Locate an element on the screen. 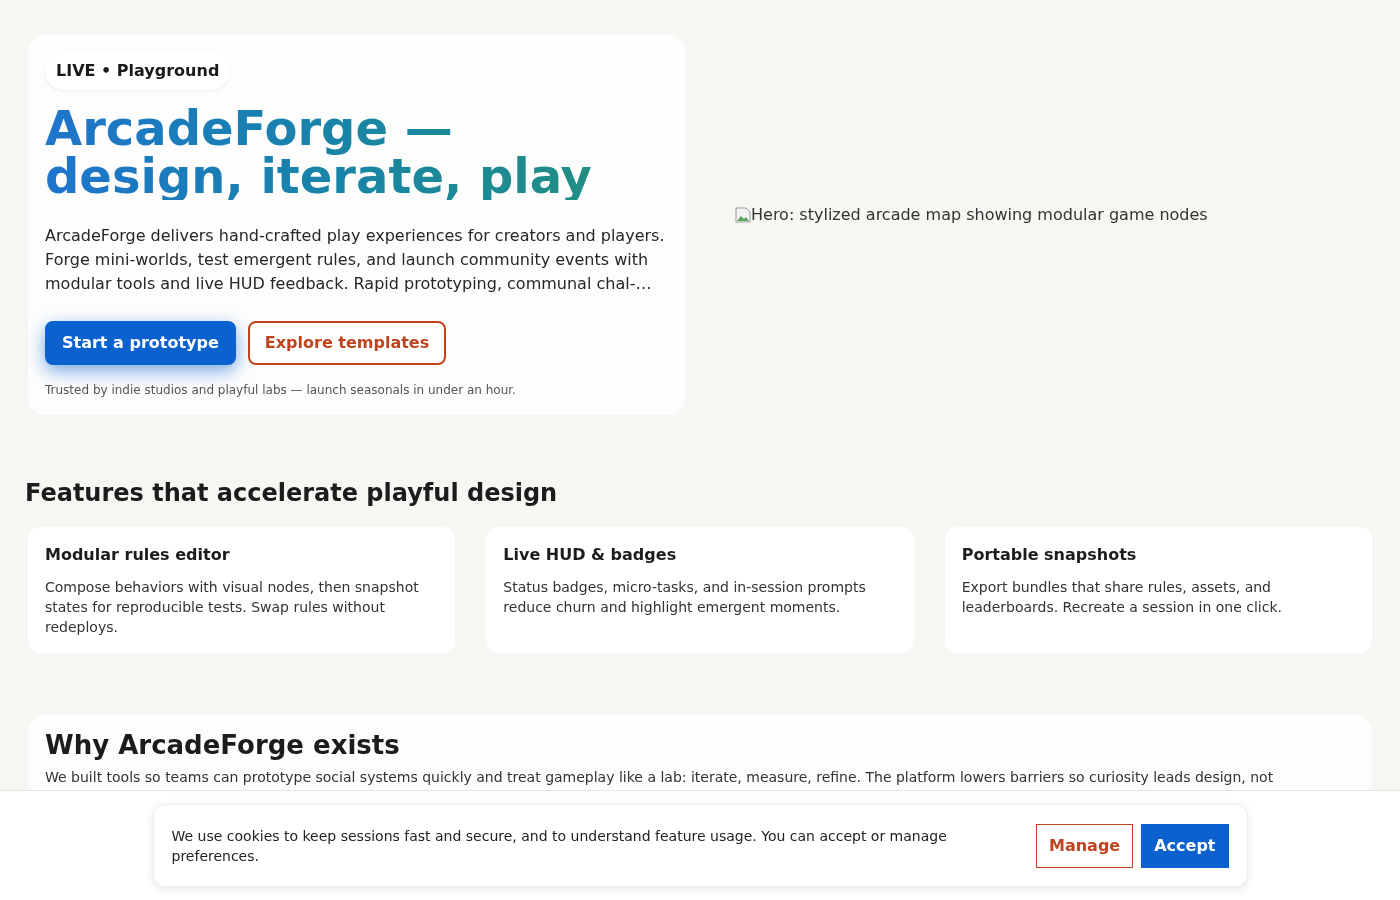  live-badge: LIVE • Playground is located at coordinates (138, 71).